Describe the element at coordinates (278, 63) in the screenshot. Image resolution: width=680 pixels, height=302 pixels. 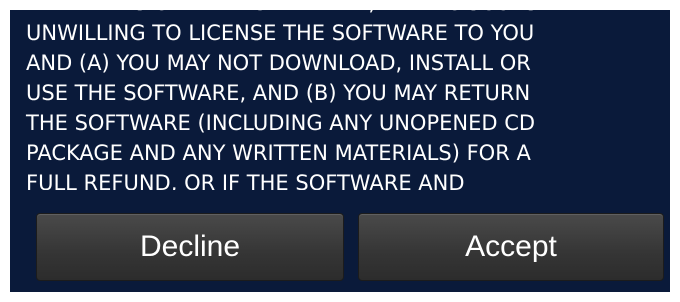
I see `license-line: AND (A) YOU MAY NOT DOWNLOAD, INSTALL OR` at that location.